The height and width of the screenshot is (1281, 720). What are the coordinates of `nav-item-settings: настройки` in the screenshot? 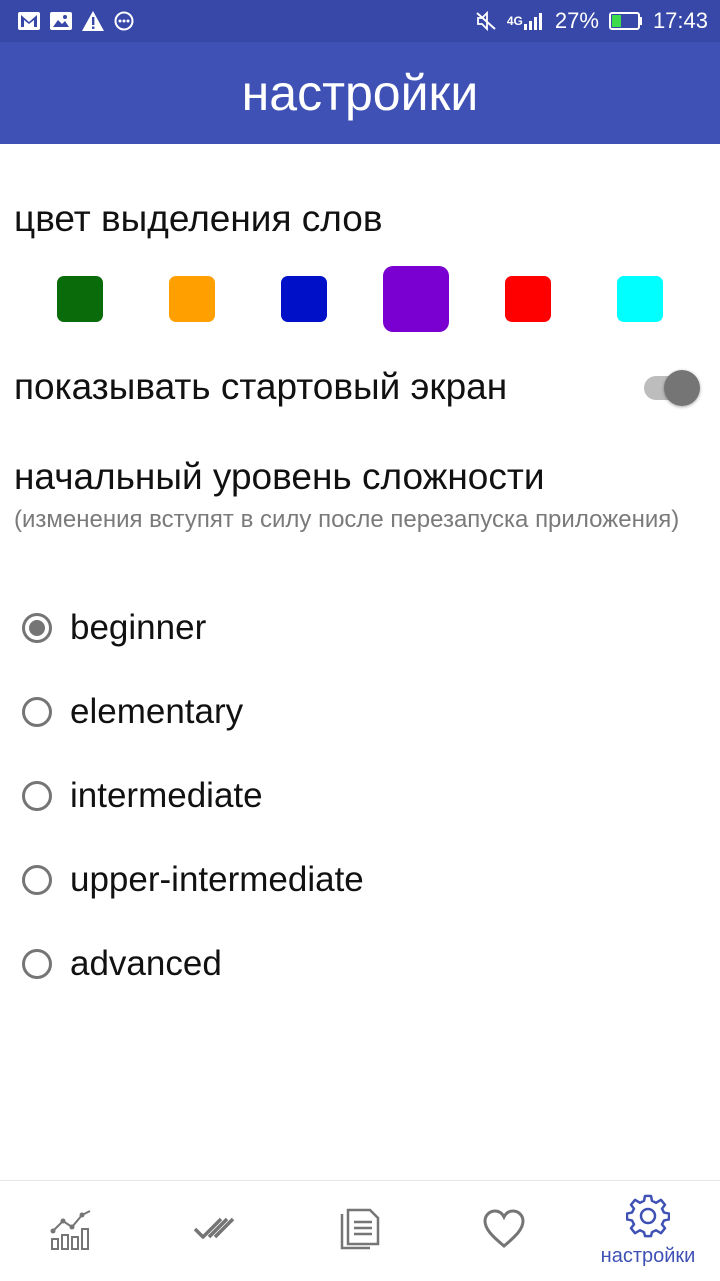 It's located at (648, 1231).